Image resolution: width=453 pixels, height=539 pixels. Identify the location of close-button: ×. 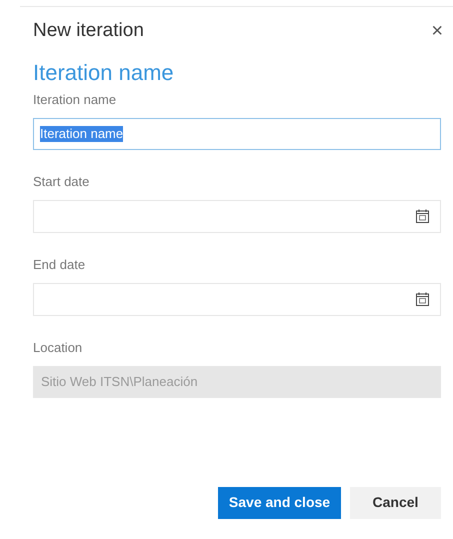
(437, 31).